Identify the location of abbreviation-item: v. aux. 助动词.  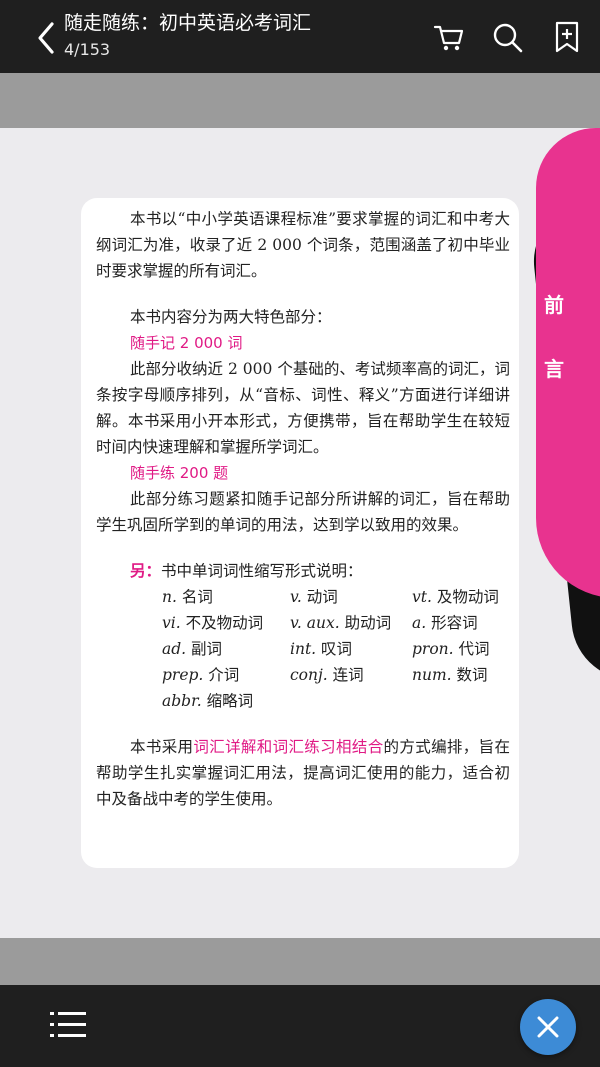
(341, 623).